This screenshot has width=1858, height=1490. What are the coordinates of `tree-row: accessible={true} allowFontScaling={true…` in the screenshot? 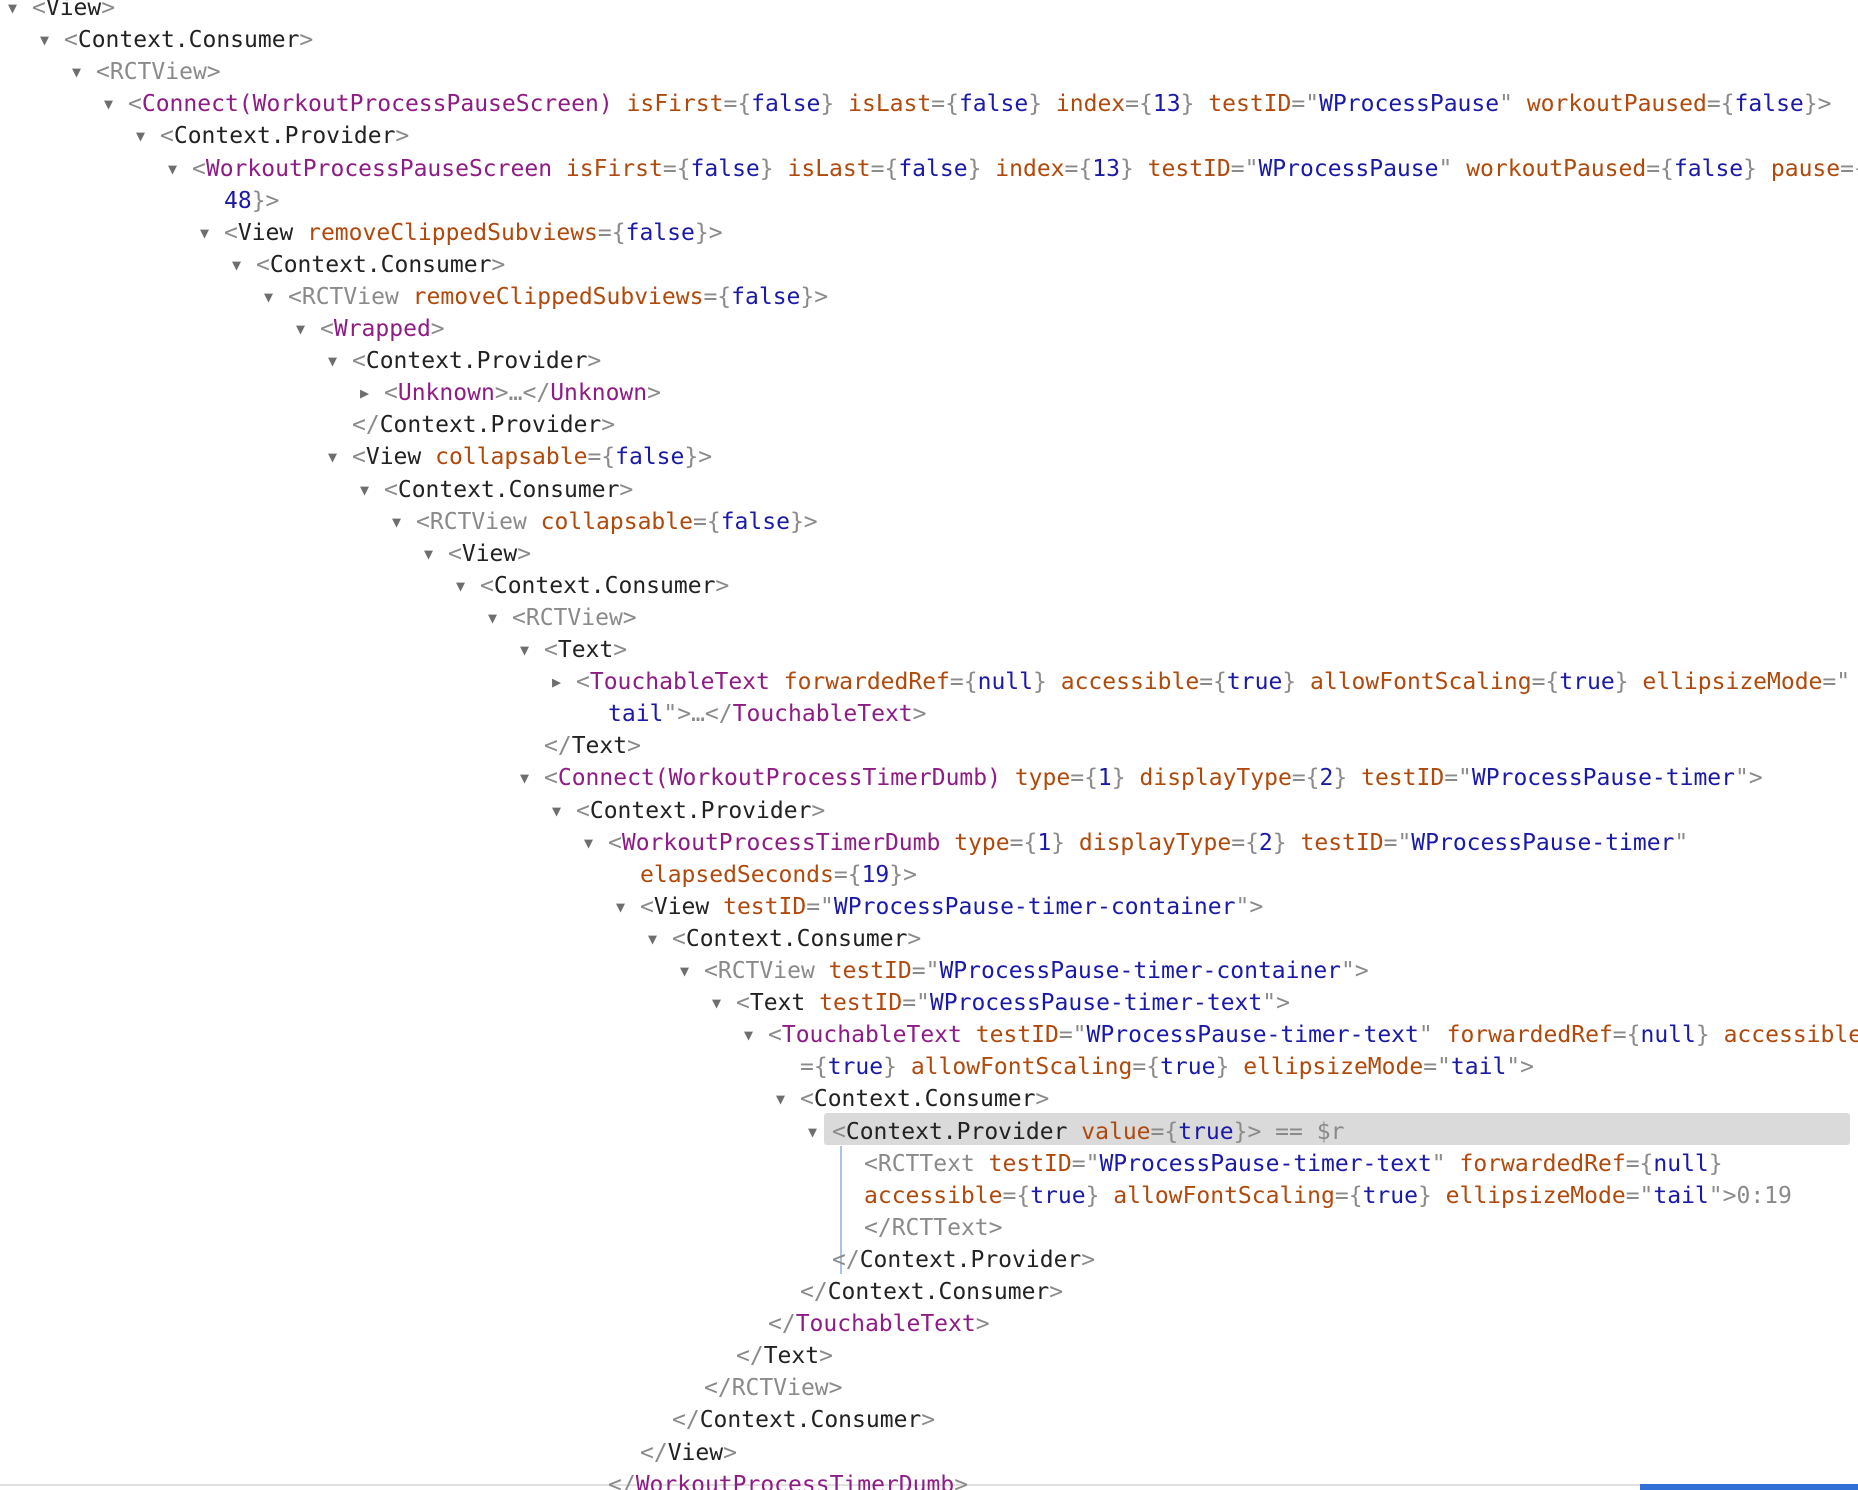 It's located at (1316, 1196).